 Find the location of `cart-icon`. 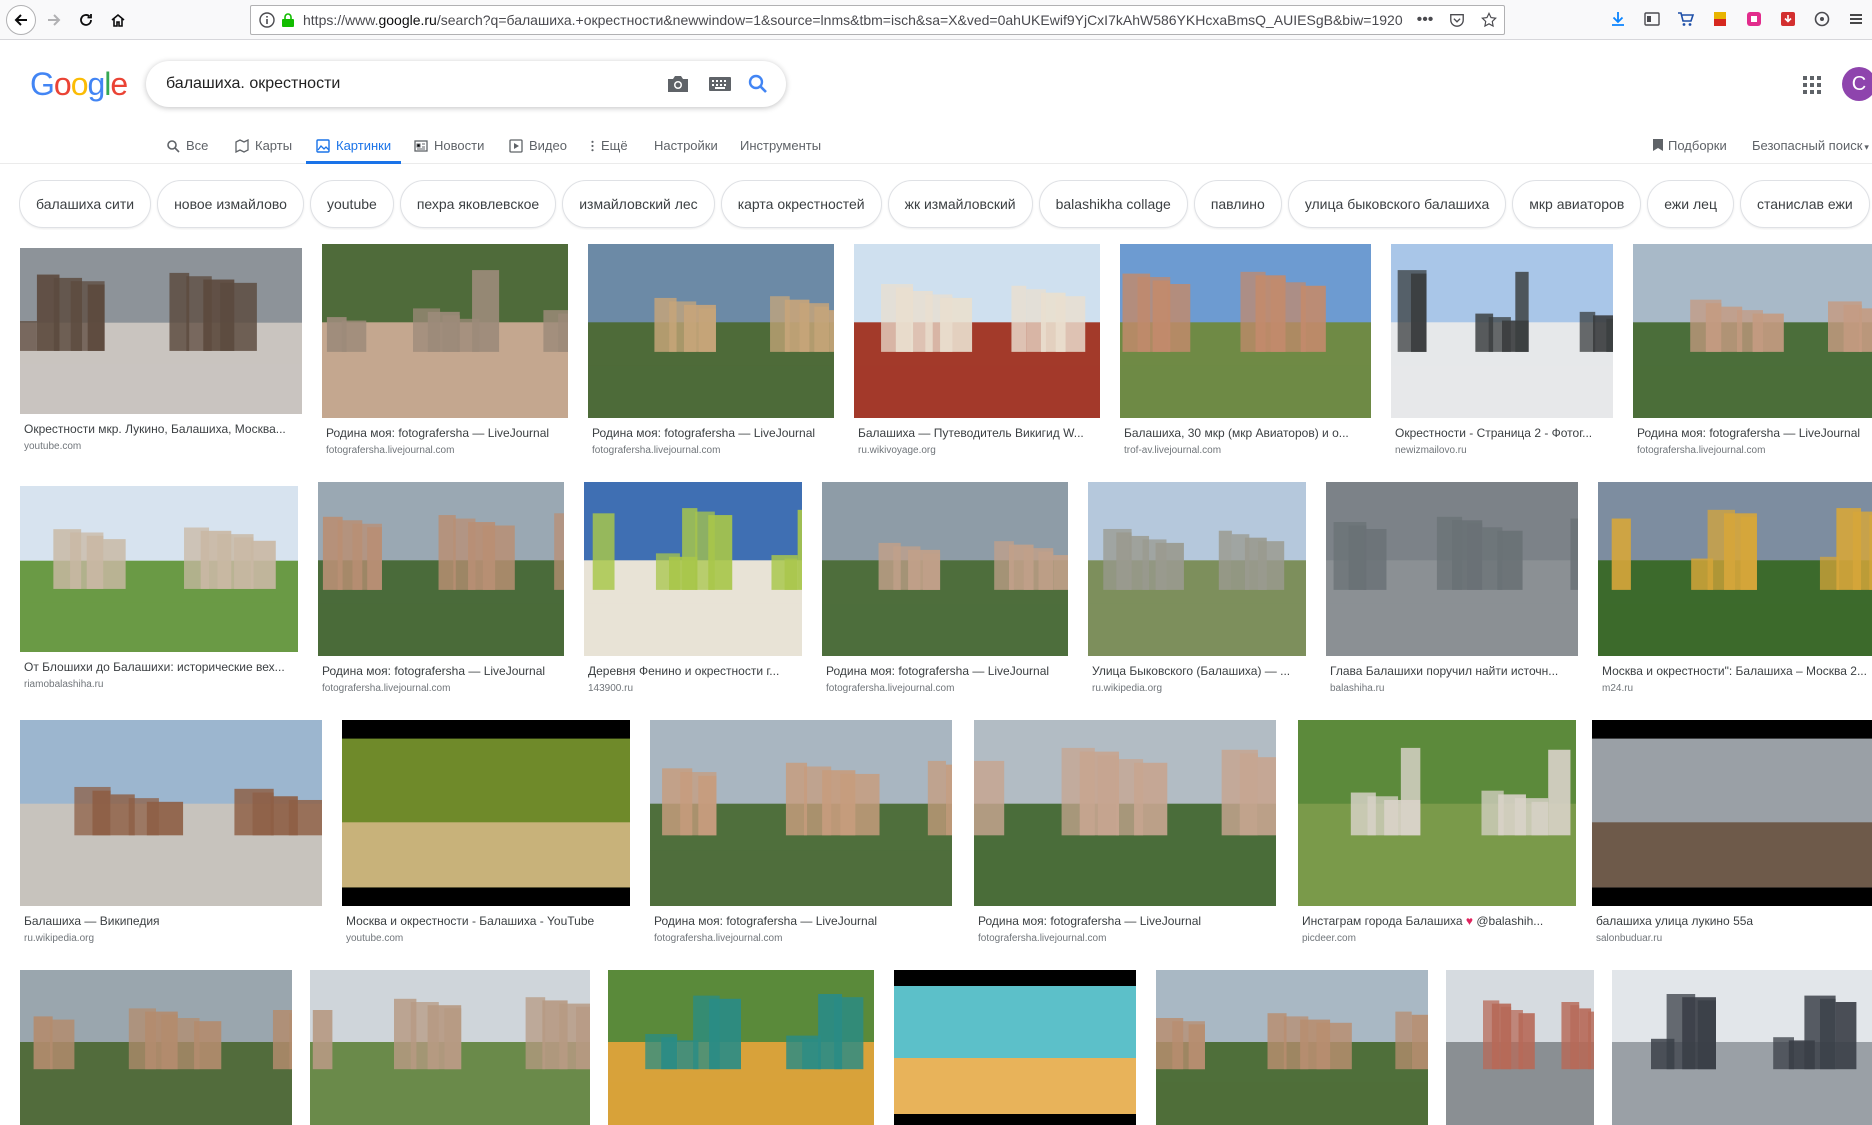

cart-icon is located at coordinates (1686, 19).